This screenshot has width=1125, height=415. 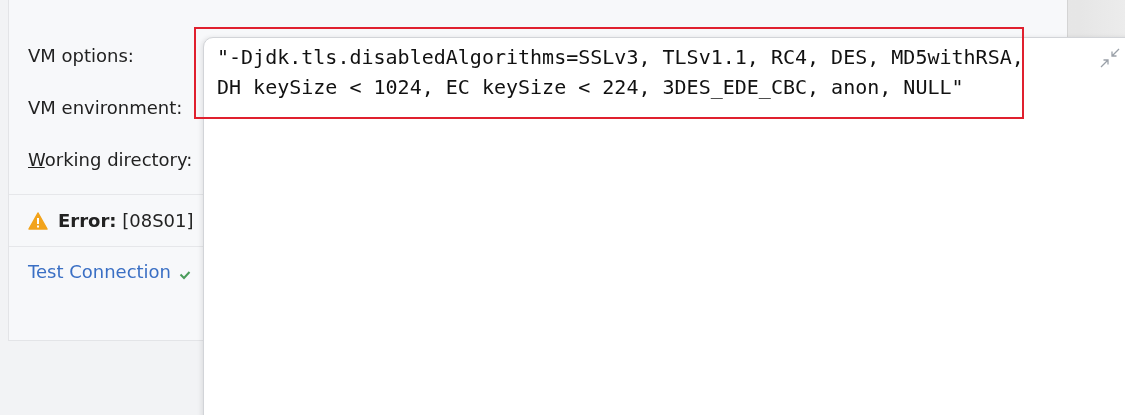 What do you see at coordinates (1110, 58) in the screenshot?
I see `collapse-icon` at bounding box center [1110, 58].